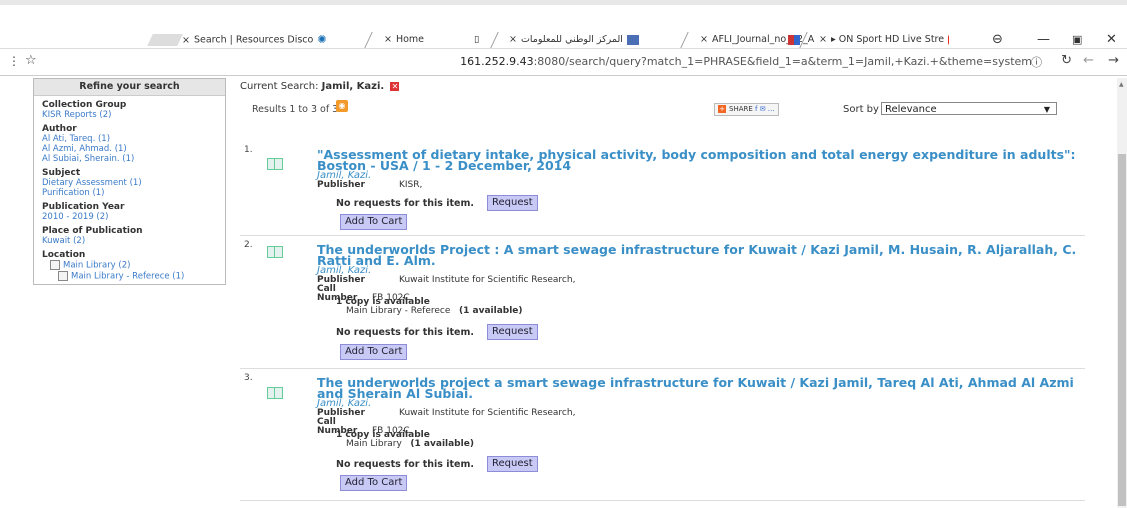 Image resolution: width=1127 pixels, height=508 pixels. I want to click on play-icon: ▸, so click(834, 39).